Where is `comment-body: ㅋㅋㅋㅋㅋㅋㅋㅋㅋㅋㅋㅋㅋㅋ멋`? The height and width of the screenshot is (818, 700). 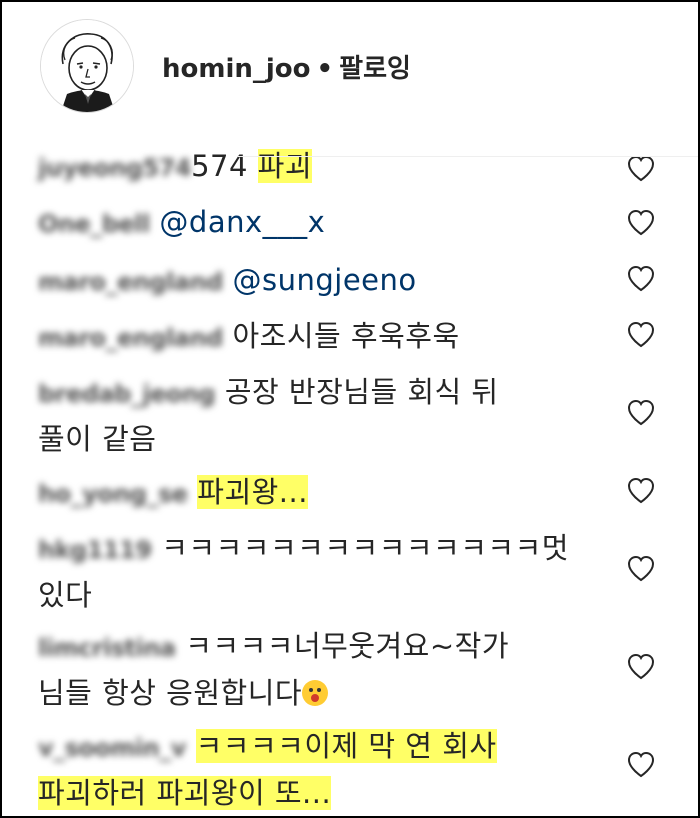 comment-body: ㅋㅋㅋㅋㅋㅋㅋㅋㅋㅋㅋㅋㅋㅋ멋 is located at coordinates (365, 548).